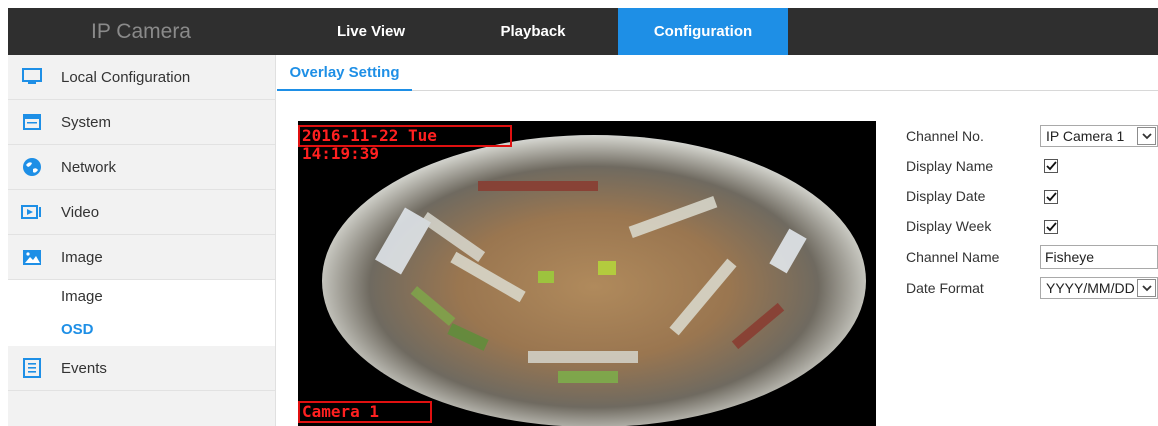  Describe the element at coordinates (950, 166) in the screenshot. I see `display-name-label: Display Name` at that location.